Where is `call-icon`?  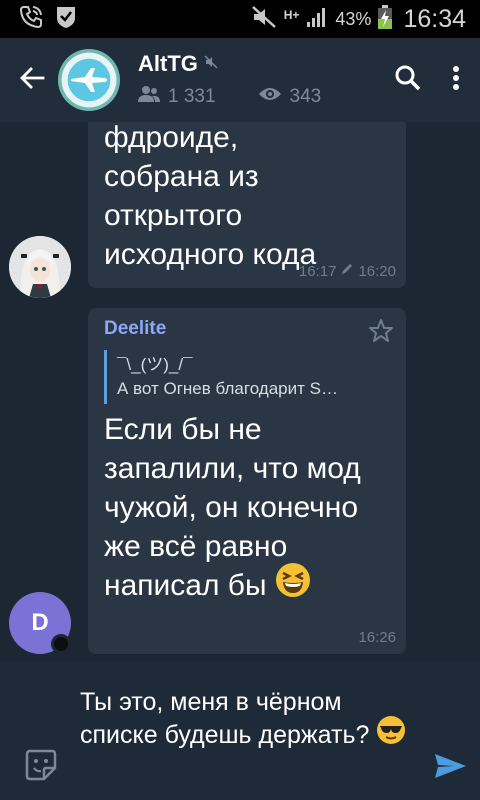 call-icon is located at coordinates (31, 19).